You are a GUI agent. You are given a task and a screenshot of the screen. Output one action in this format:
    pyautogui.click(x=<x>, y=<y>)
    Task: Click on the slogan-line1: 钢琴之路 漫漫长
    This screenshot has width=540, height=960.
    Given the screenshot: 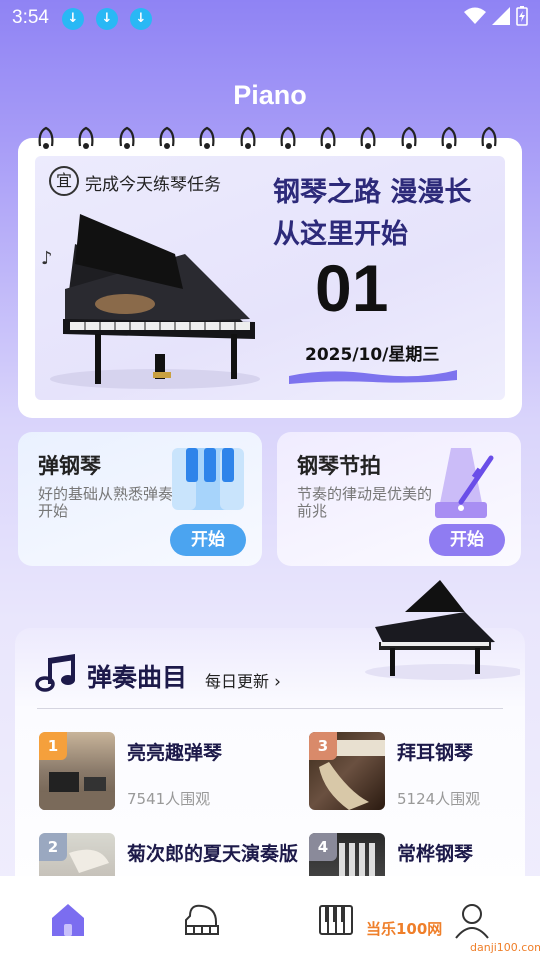 What is the action you would take?
    pyautogui.click(x=372, y=192)
    